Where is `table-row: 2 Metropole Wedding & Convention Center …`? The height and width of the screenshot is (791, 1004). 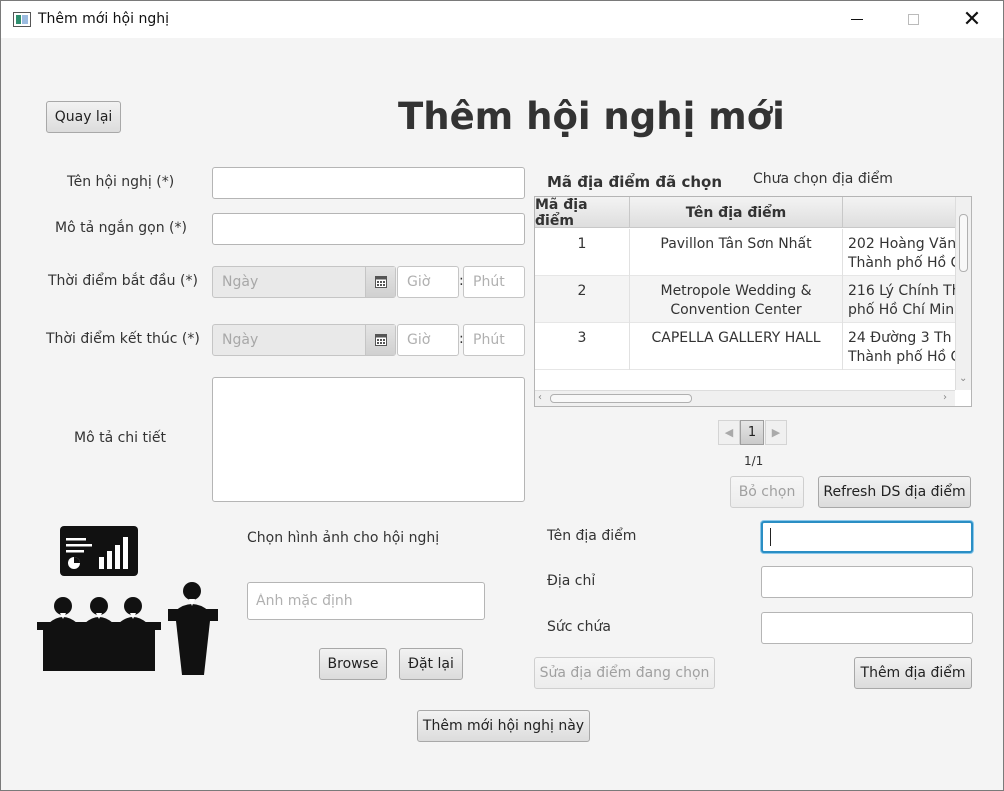 table-row: 2 Metropole Wedding & Convention Center … is located at coordinates (745, 299).